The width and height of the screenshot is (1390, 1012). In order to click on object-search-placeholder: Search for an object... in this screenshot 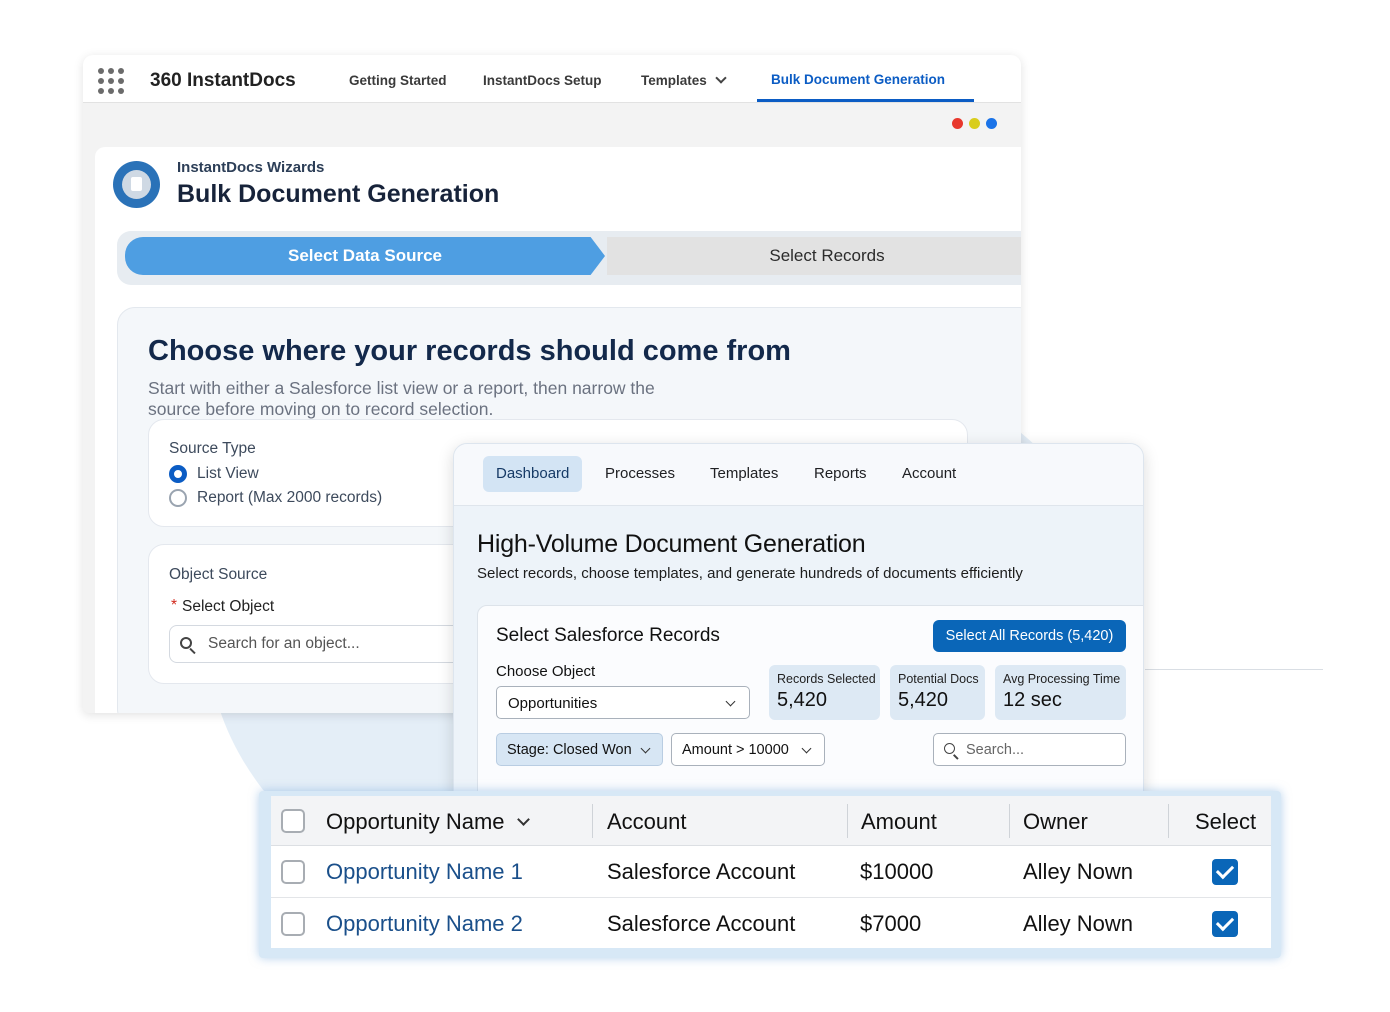, I will do `click(284, 643)`.